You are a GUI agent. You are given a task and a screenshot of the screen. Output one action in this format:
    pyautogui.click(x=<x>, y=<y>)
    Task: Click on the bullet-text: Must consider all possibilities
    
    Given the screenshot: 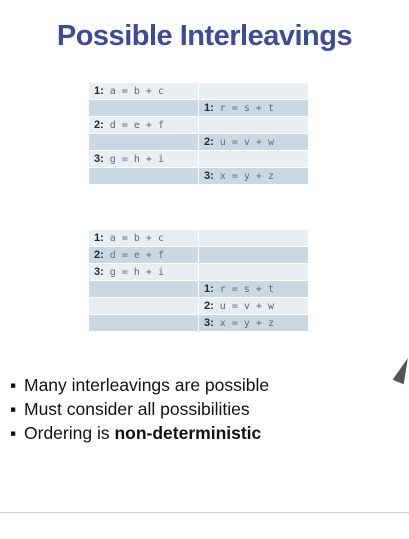 What is the action you would take?
    pyautogui.click(x=137, y=409)
    